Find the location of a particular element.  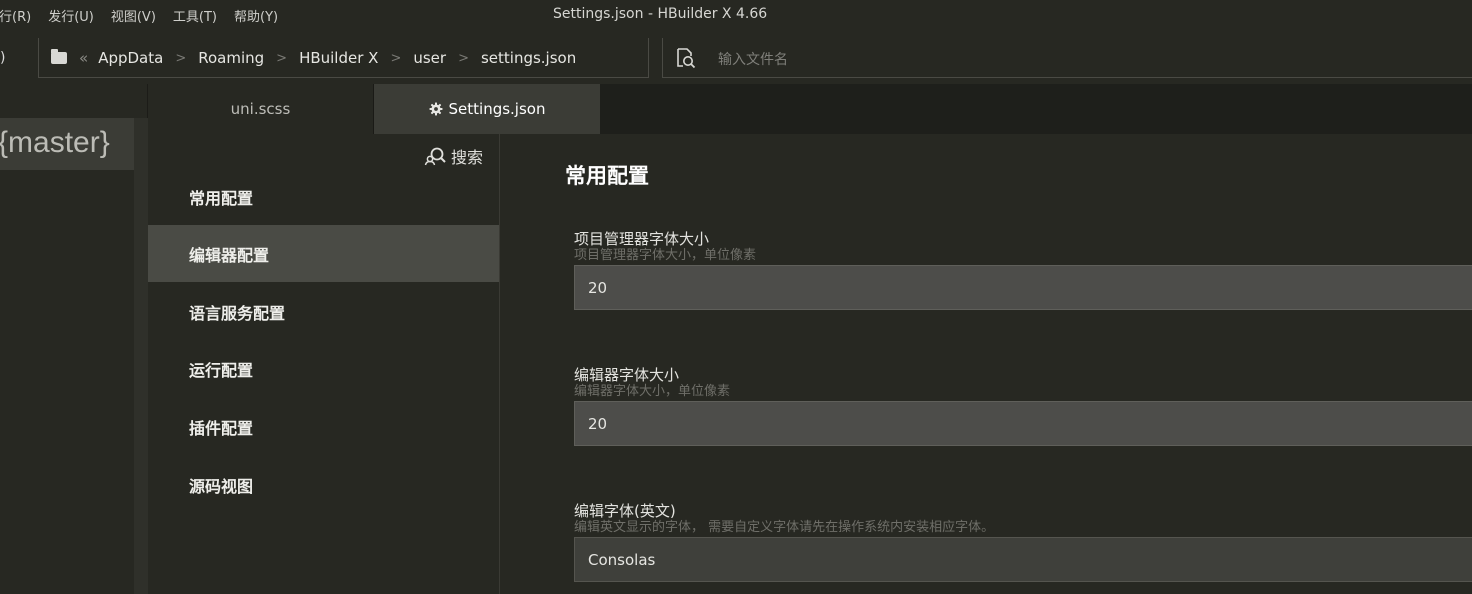

setting-label: 编辑器字体大小 is located at coordinates (627, 375).